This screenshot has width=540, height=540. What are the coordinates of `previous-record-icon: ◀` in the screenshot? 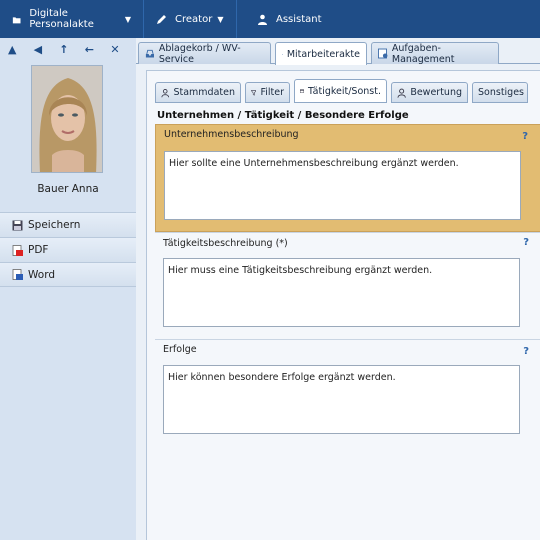 It's located at (47, 49).